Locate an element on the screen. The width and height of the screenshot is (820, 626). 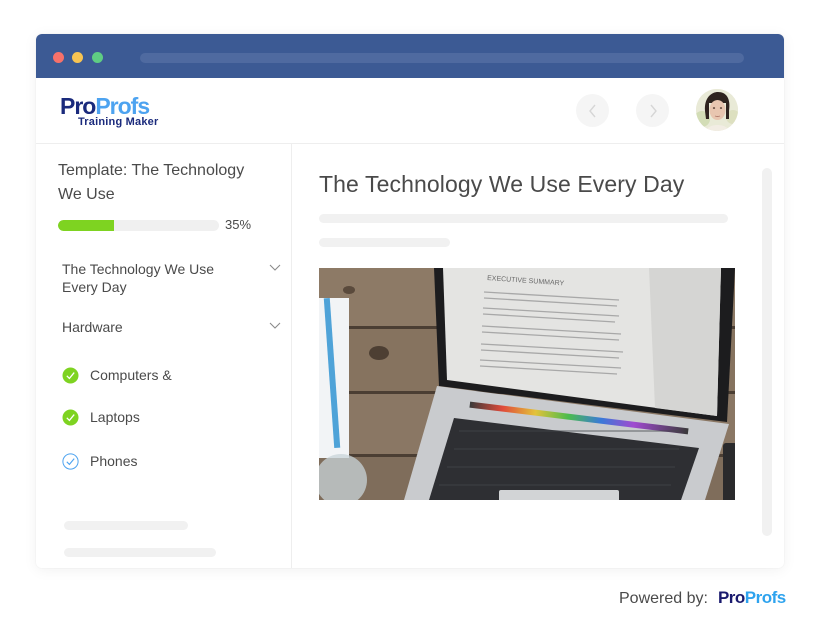
section-label: The Technology We Use Every Day is located at coordinates (138, 278).